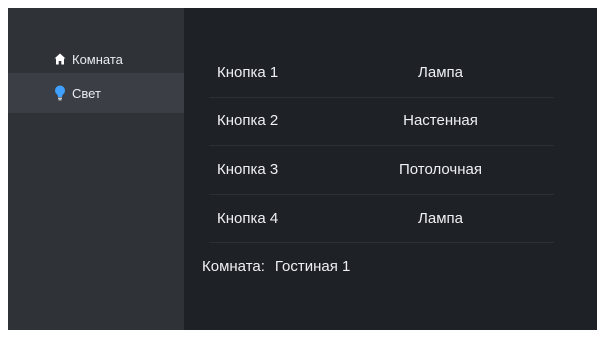 The height and width of the screenshot is (338, 607). I want to click on sidebar-item-label: Свет, so click(86, 93).